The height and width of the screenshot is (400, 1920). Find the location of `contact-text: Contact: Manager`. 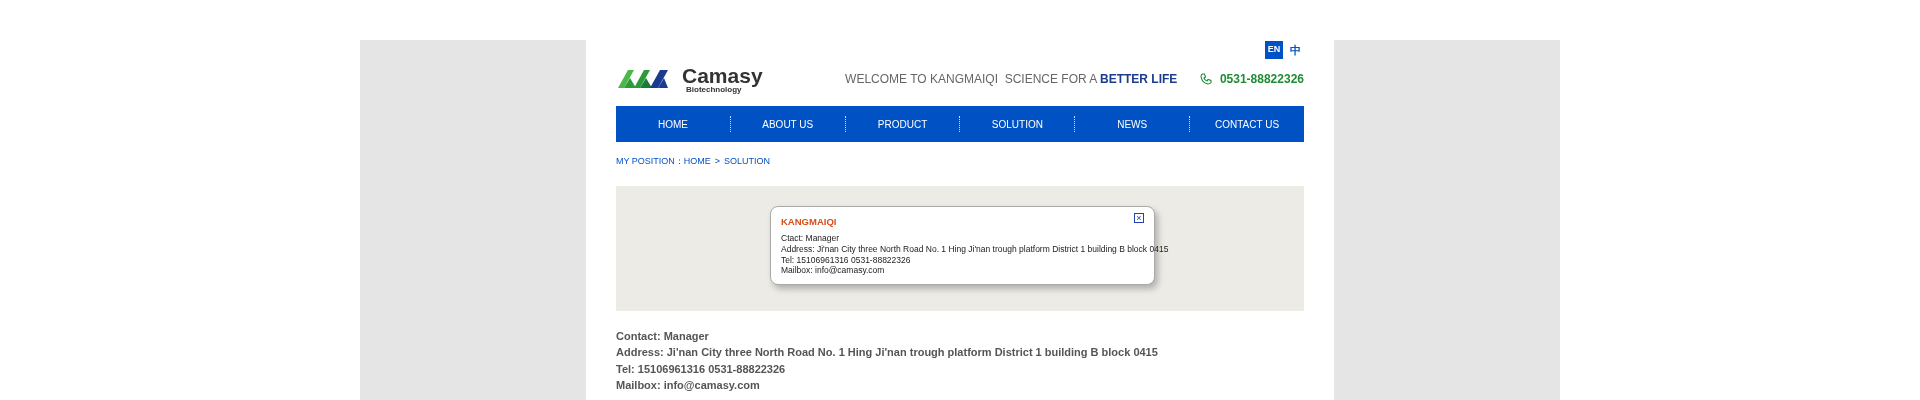

contact-text: Contact: Manager is located at coordinates (663, 336).